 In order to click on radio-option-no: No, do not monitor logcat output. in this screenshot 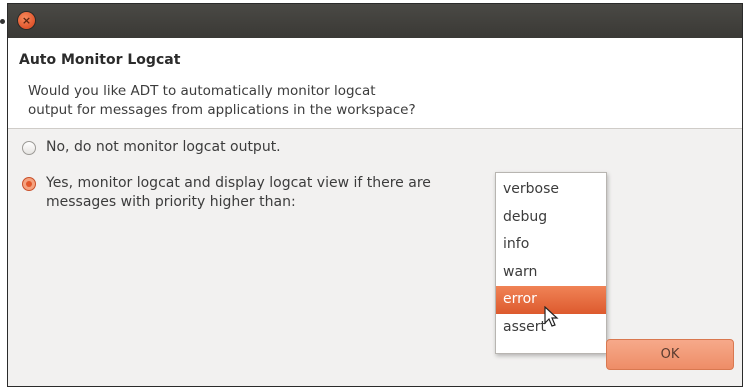, I will do `click(151, 147)`.